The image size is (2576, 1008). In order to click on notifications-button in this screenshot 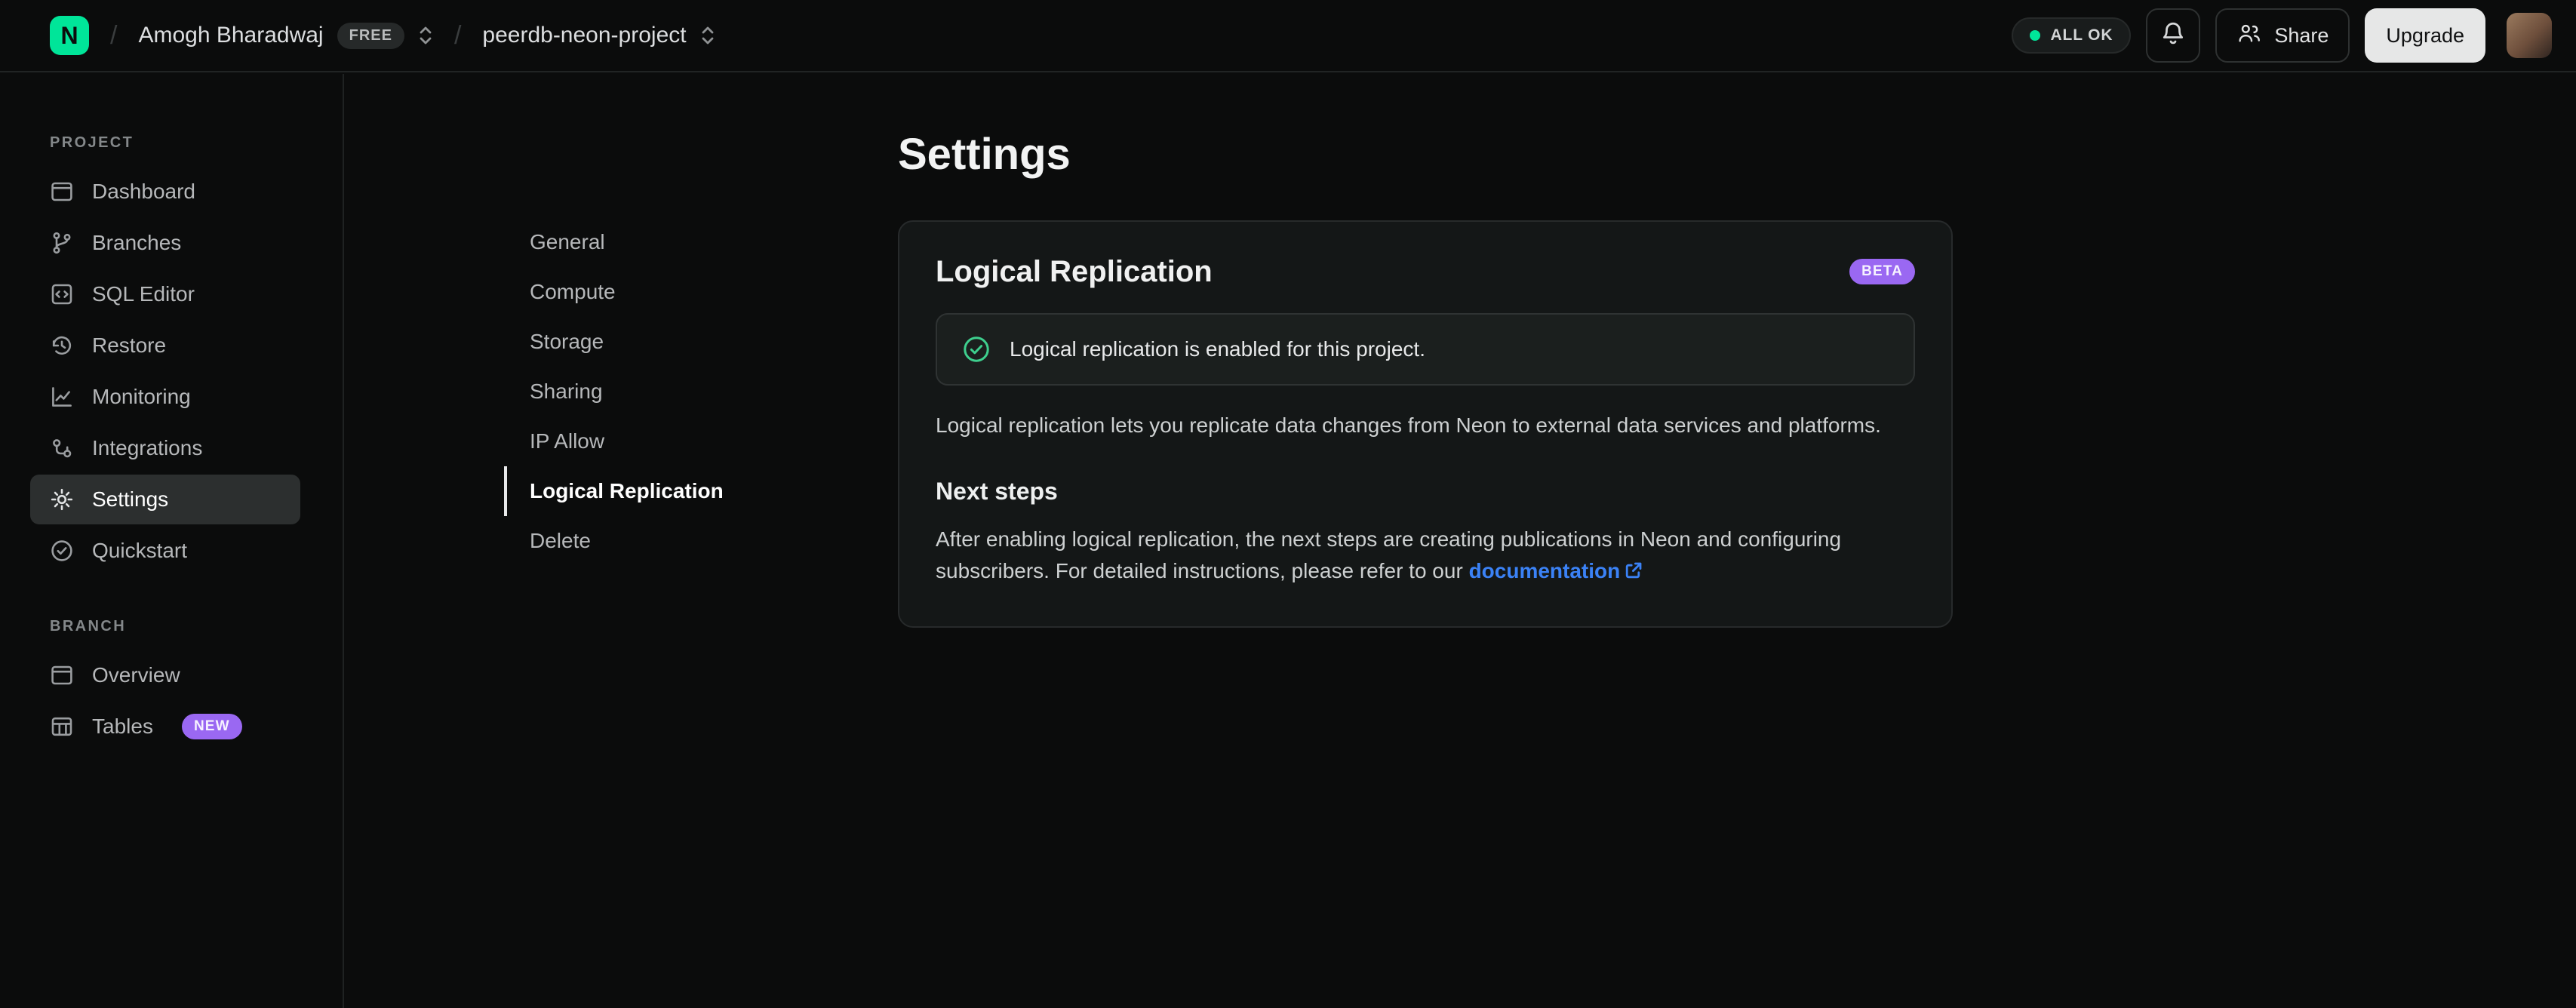, I will do `click(2173, 35)`.